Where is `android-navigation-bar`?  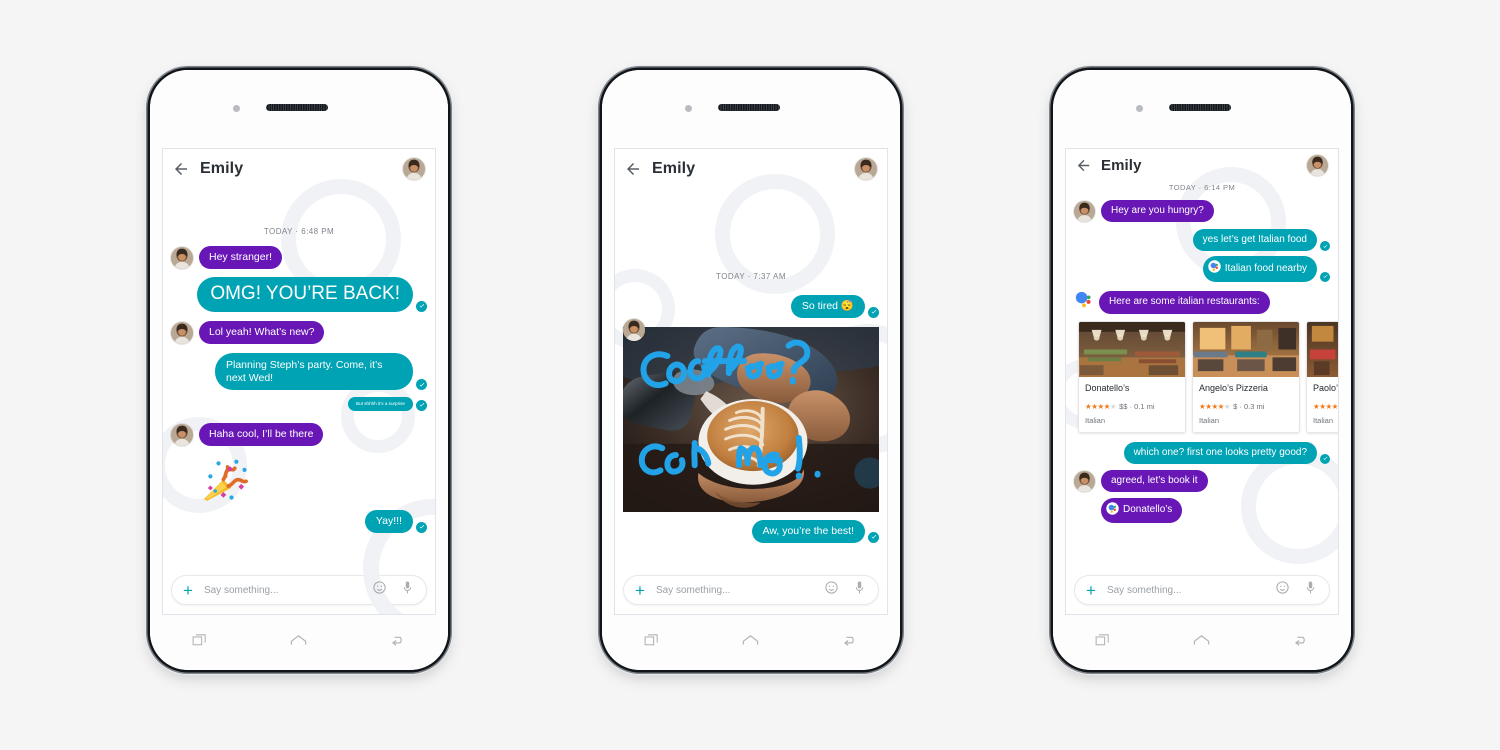
android-navigation-bar is located at coordinates (751, 642).